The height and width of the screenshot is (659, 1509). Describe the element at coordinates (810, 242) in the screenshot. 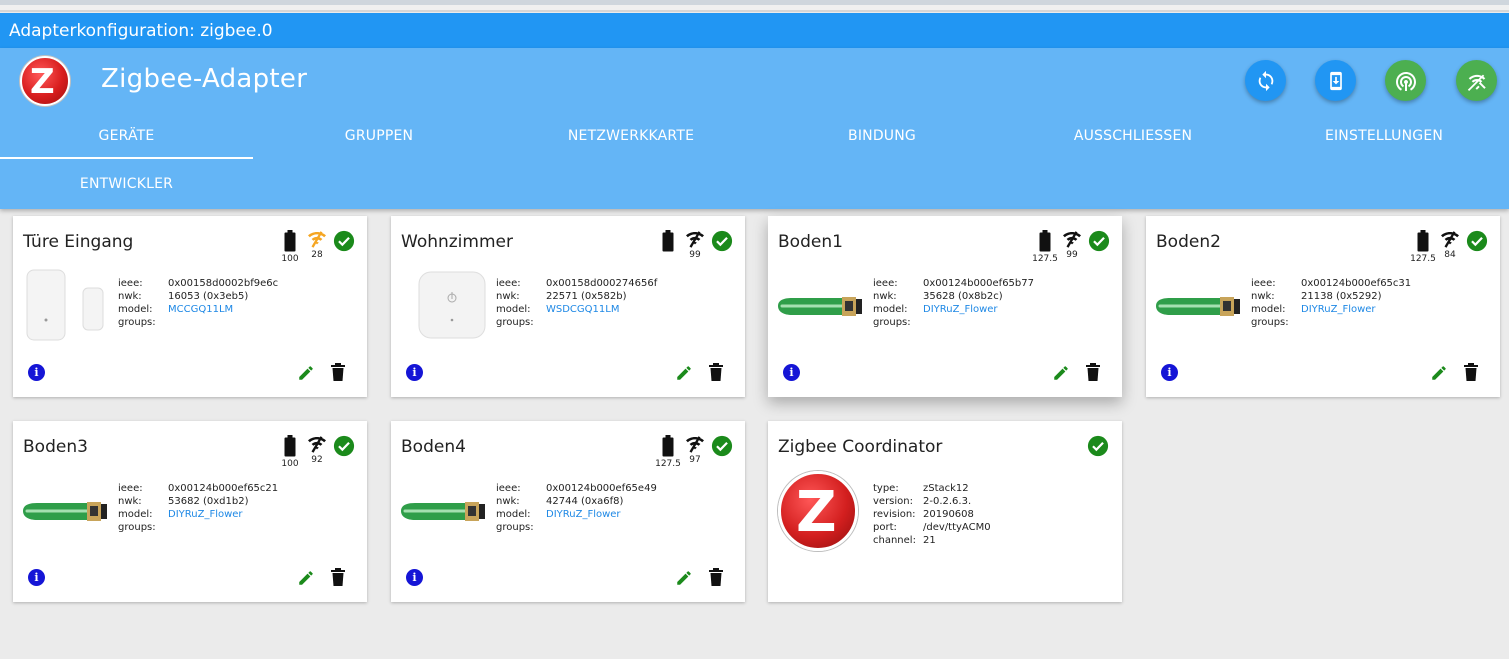

I see `device-name: Boden1` at that location.